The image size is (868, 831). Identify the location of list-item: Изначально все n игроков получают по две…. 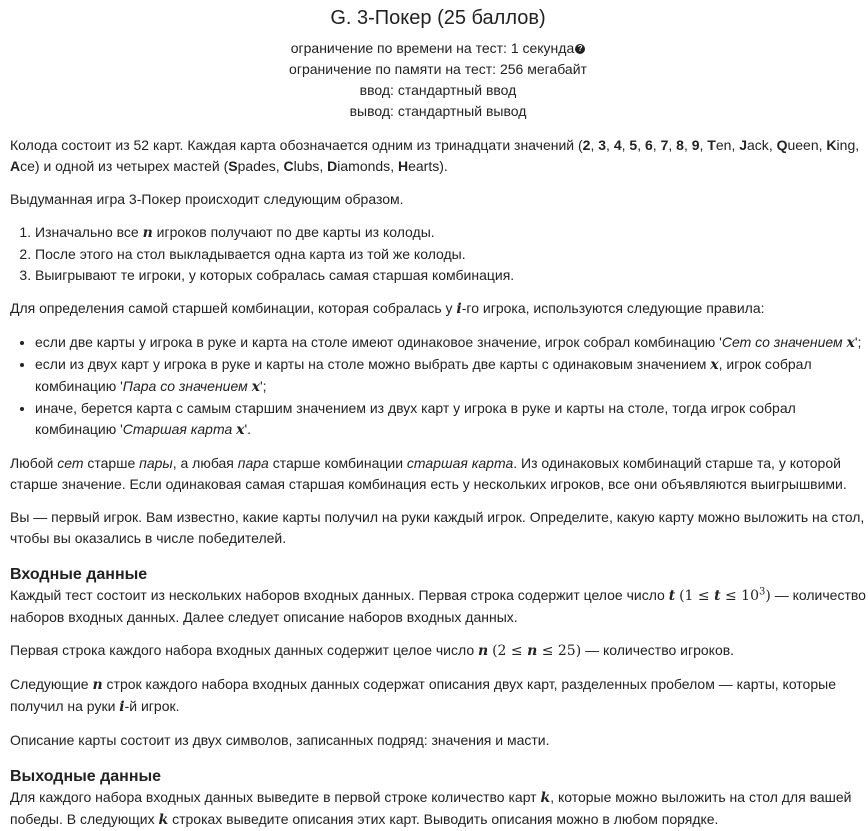
(450, 233).